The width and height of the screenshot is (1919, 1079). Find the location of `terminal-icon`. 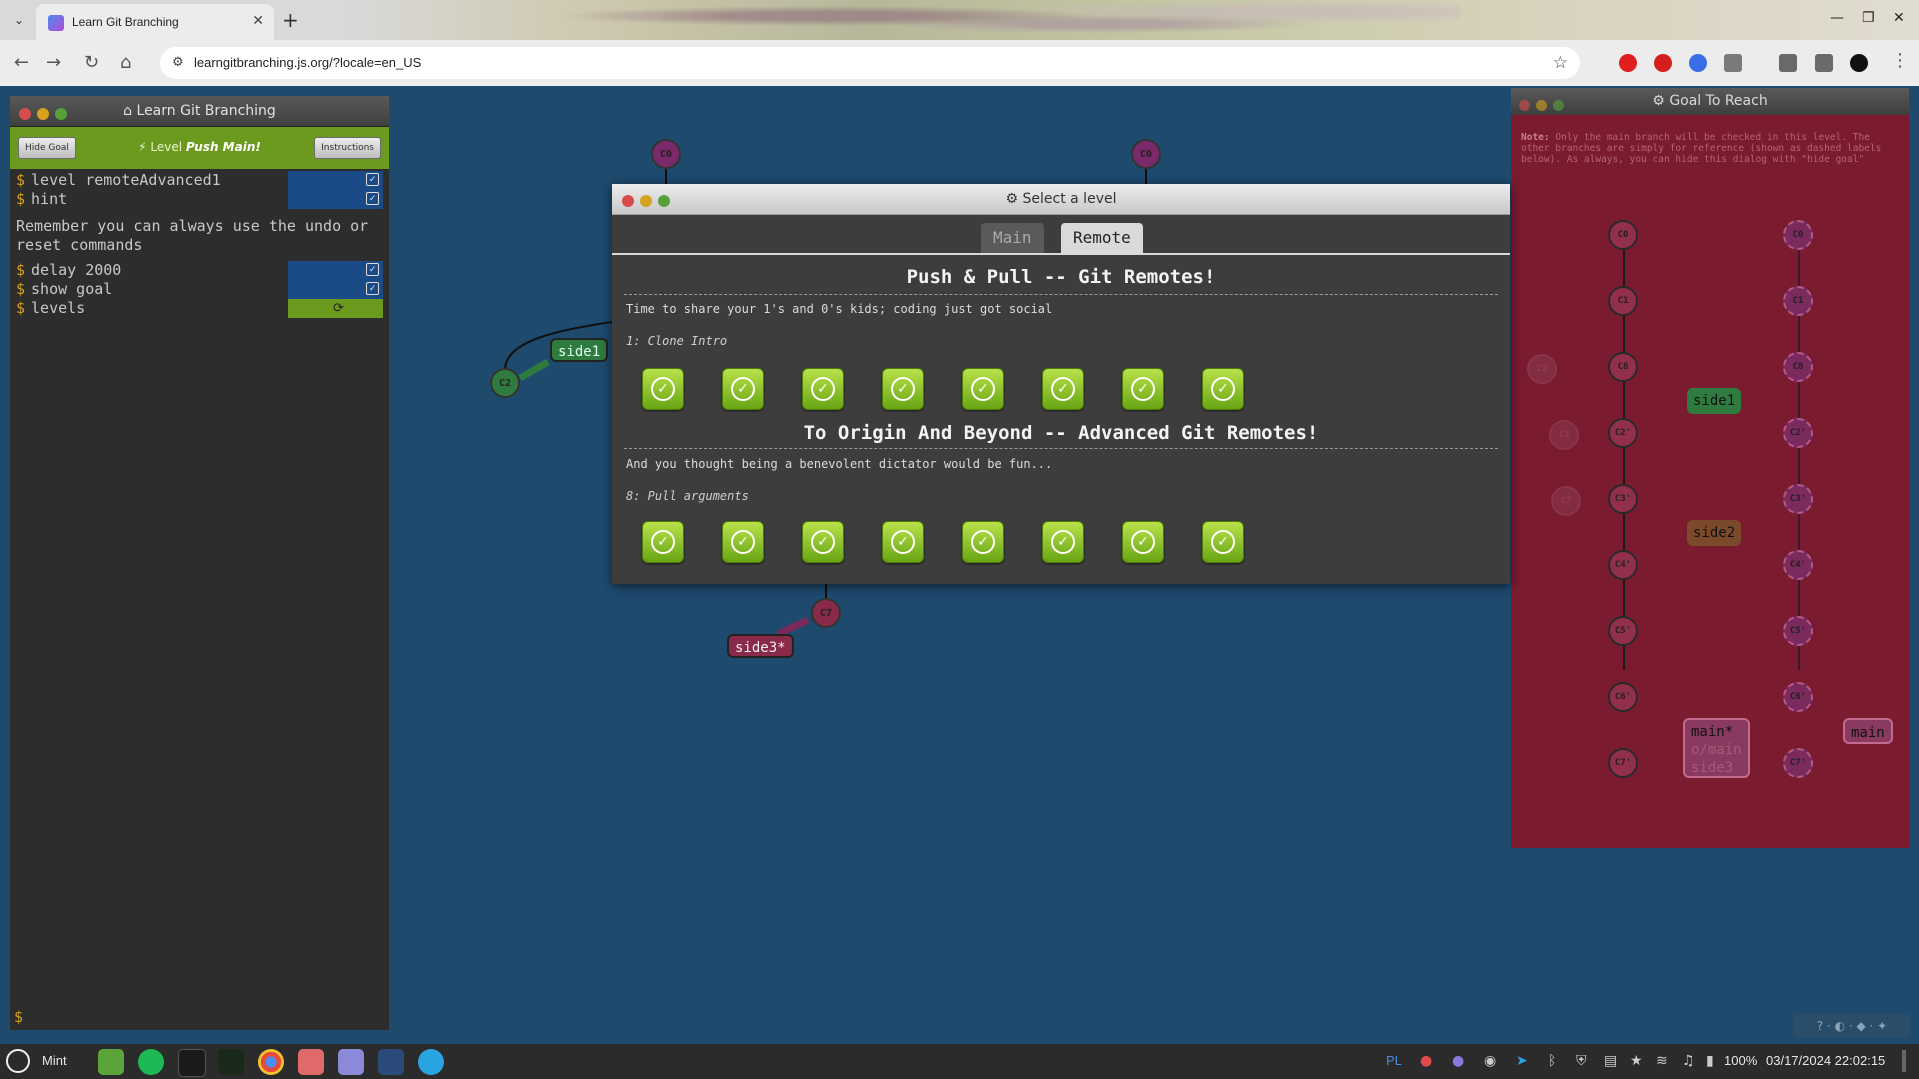

terminal-icon is located at coordinates (192, 1063).